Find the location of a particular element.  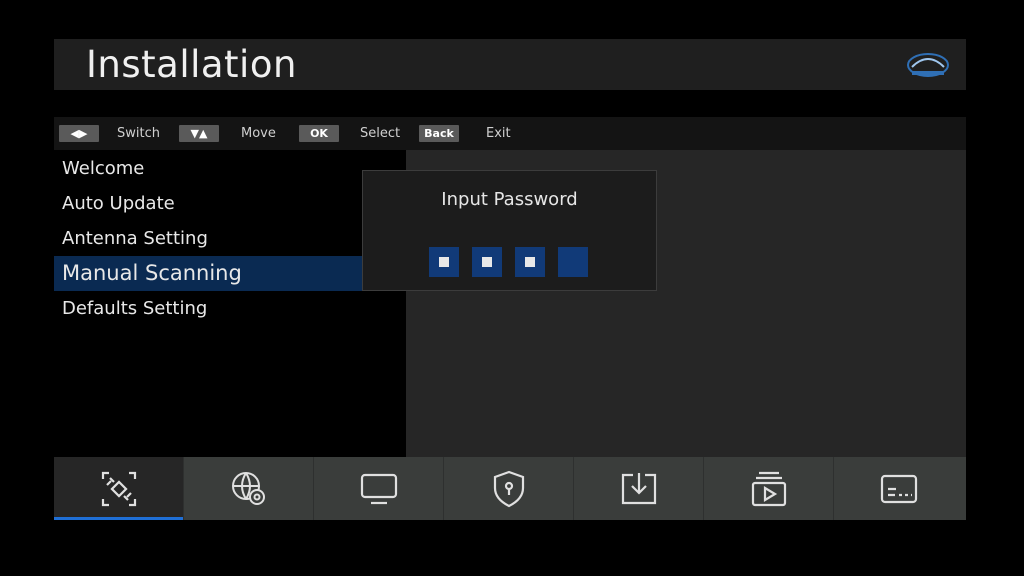

globe-gear-icon is located at coordinates (248, 488).